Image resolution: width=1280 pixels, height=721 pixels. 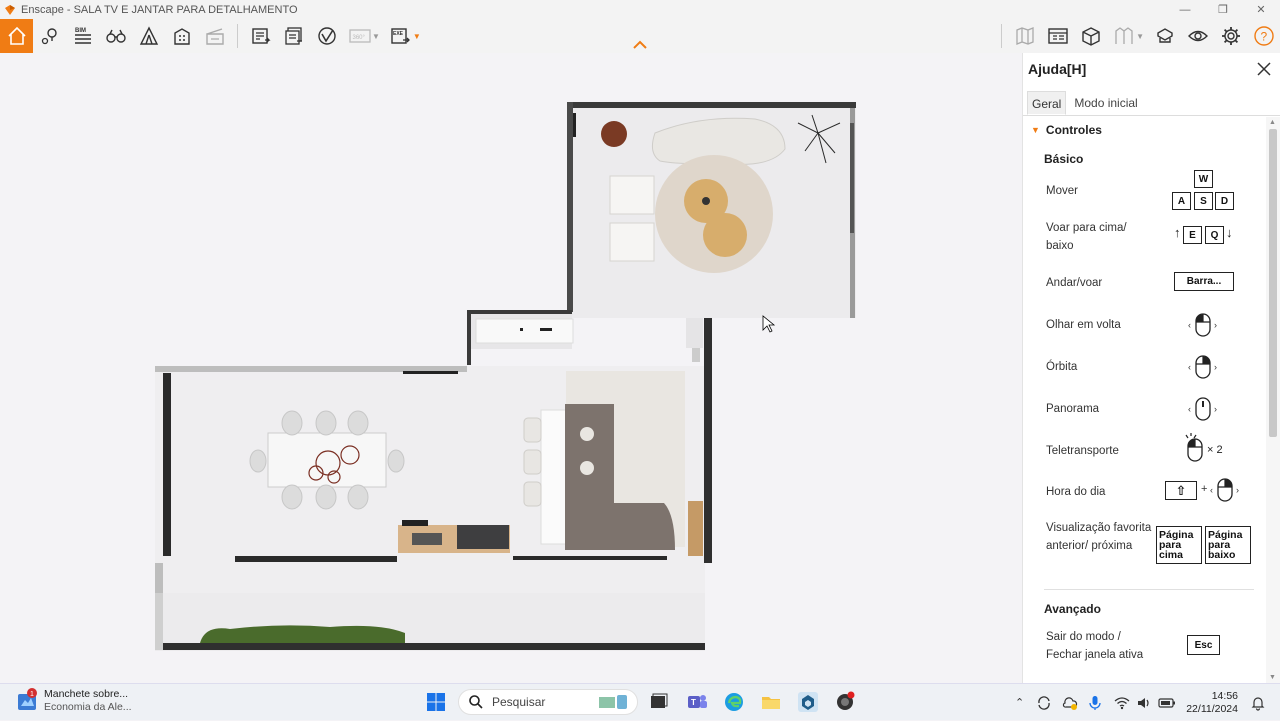 I want to click on key-s: S, so click(x=1203, y=201).